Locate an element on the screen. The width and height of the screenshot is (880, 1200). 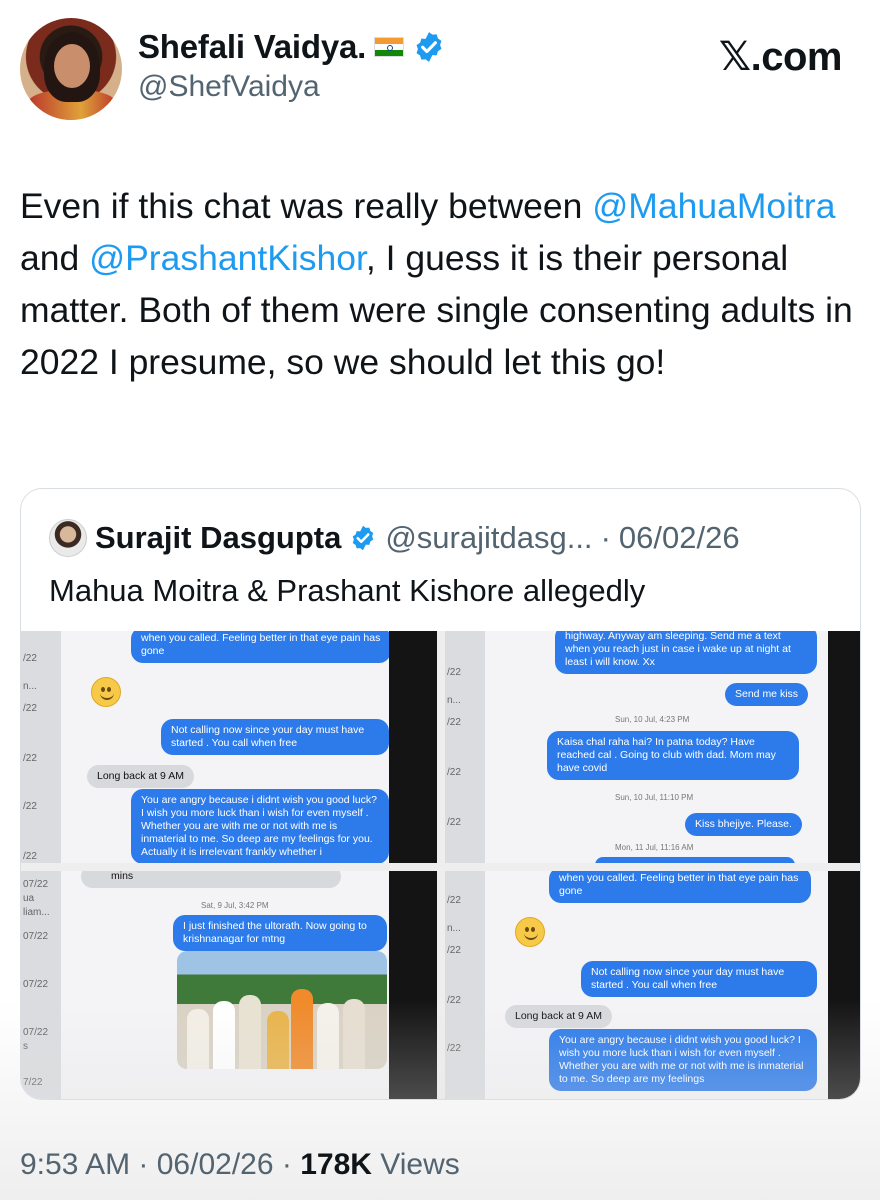
quoted-author-name: Surajit Dasgupta is located at coordinates (218, 538).